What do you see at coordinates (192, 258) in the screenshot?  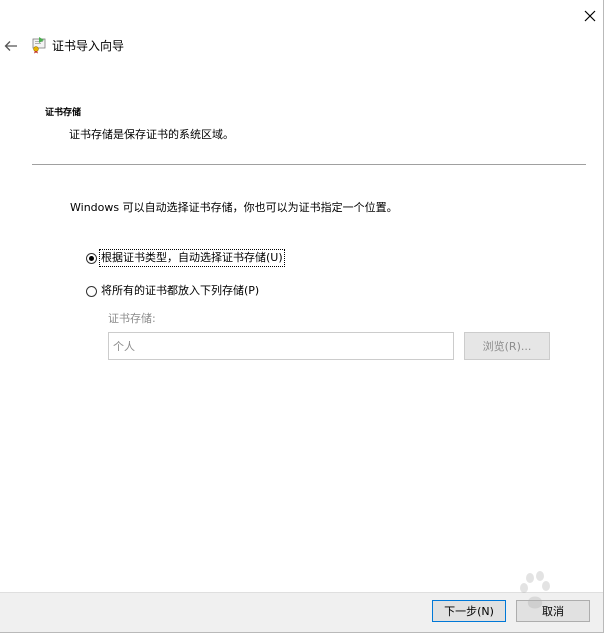 I see `radio-label-auto: 根据证书类型，自动选择证书存储(U)` at bounding box center [192, 258].